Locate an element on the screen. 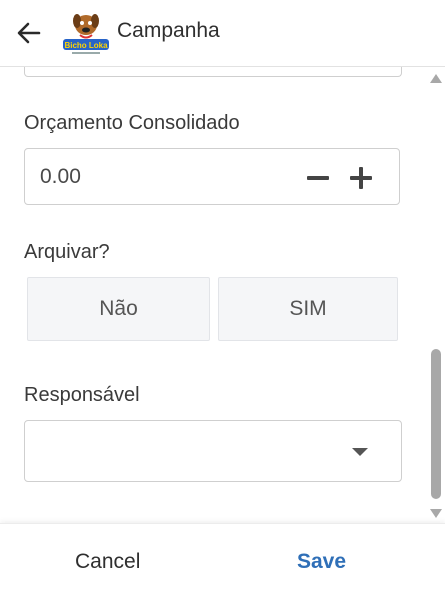  page-title: Campanha is located at coordinates (168, 30).